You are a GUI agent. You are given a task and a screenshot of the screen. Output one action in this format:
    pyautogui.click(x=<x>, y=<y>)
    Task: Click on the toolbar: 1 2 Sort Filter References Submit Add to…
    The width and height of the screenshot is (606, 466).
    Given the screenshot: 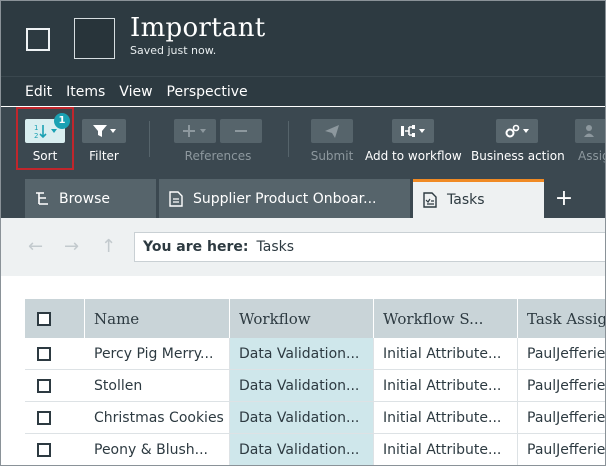 What is the action you would take?
    pyautogui.click(x=303, y=139)
    